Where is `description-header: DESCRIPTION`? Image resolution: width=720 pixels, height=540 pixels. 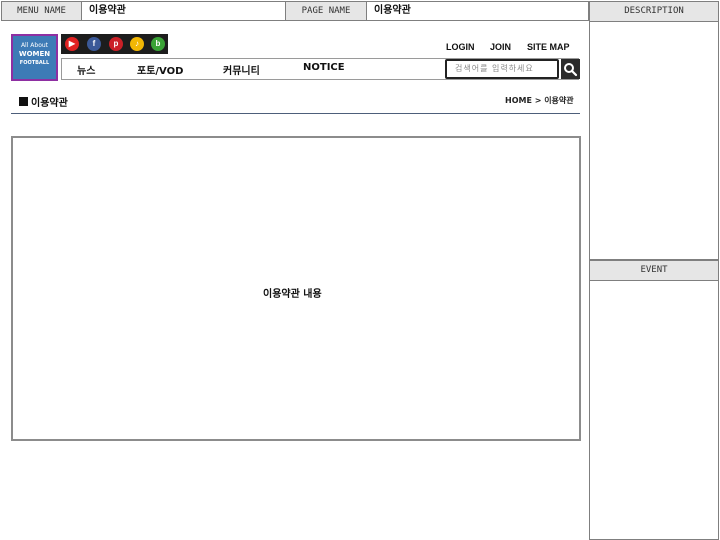 description-header: DESCRIPTION is located at coordinates (654, 11).